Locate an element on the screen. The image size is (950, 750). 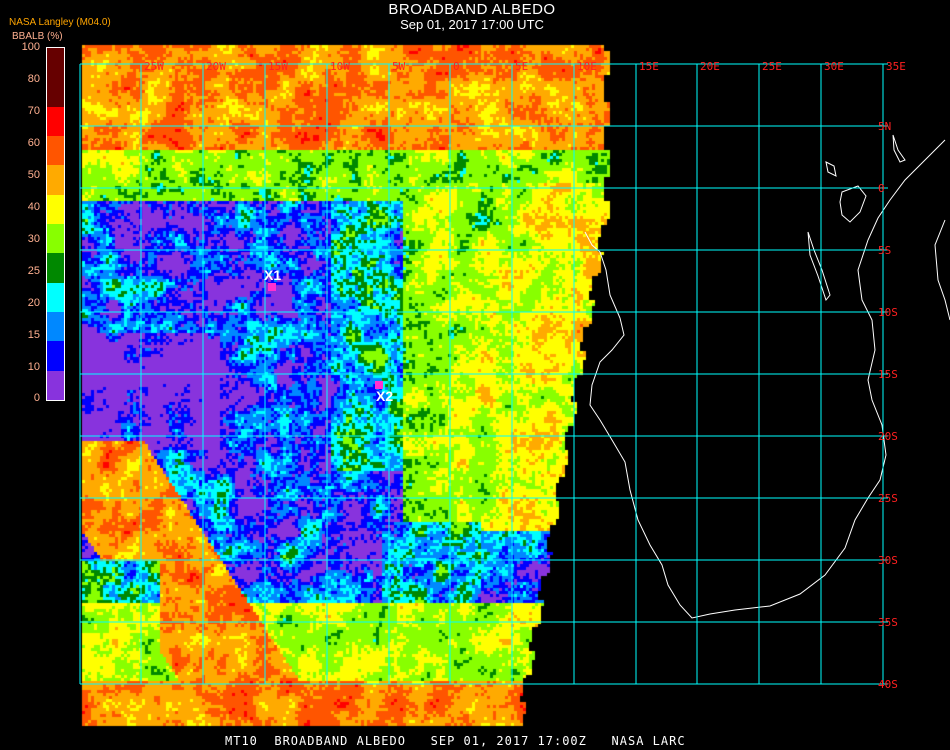
marker-x1-point is located at coordinates (272, 287).